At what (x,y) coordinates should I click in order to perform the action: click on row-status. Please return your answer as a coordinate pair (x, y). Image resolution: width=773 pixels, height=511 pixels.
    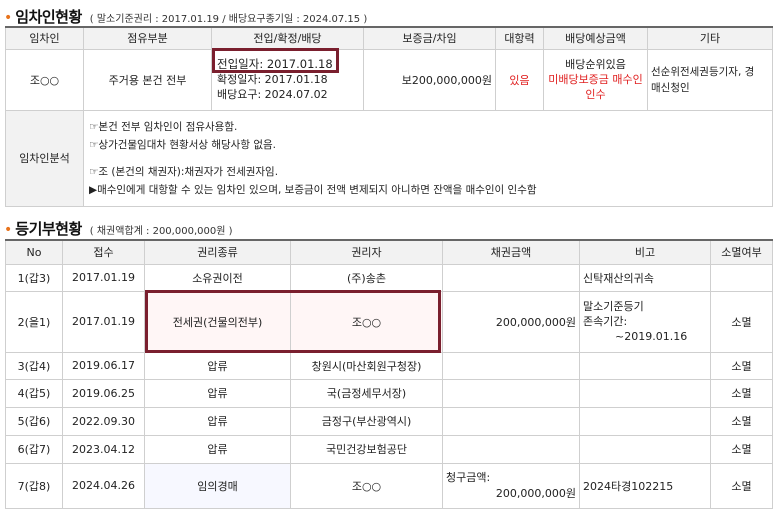
    Looking at the image, I should click on (741, 277).